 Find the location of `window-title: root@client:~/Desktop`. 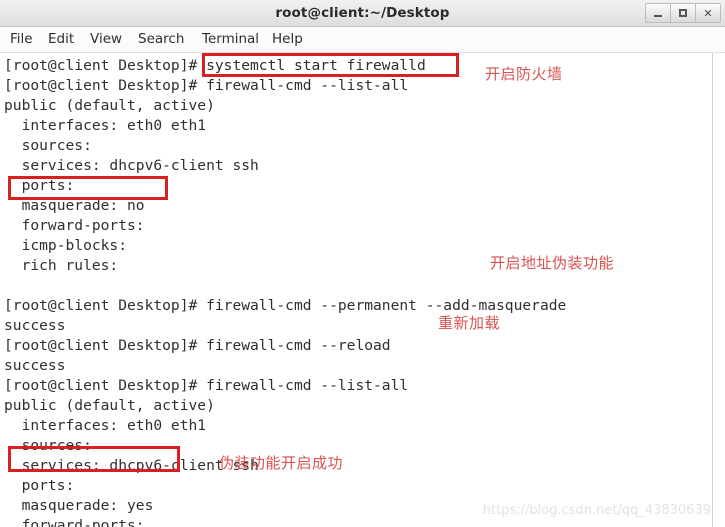

window-title: root@client:~/Desktop is located at coordinates (362, 13).